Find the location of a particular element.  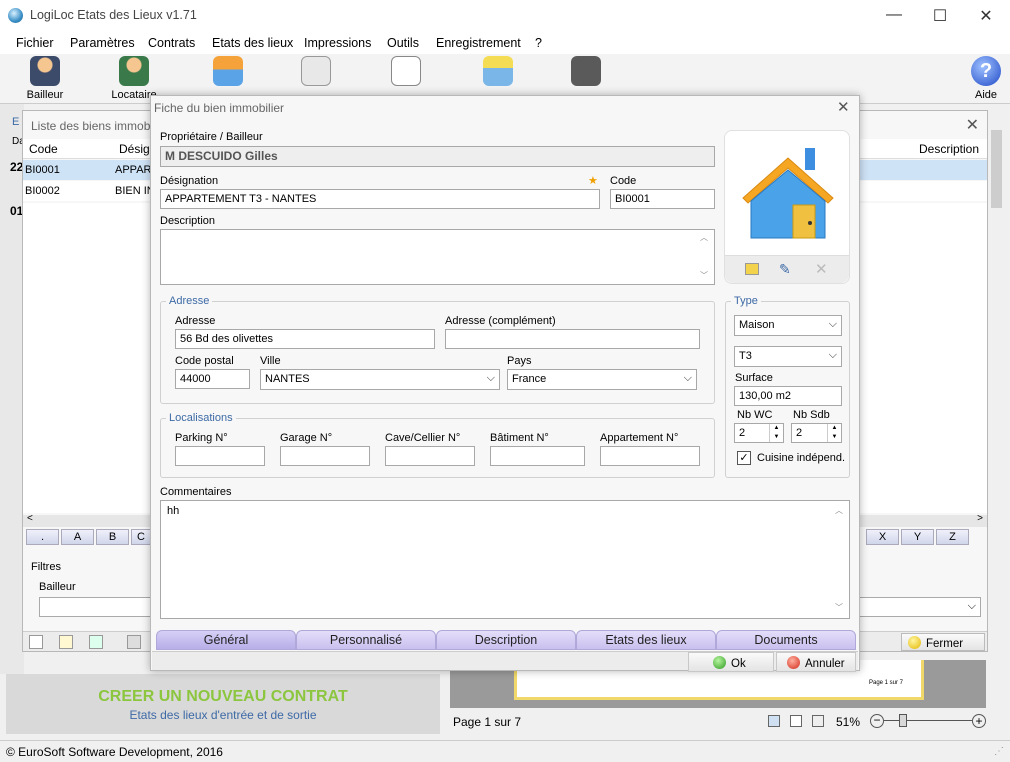

description-field is located at coordinates (437, 257).